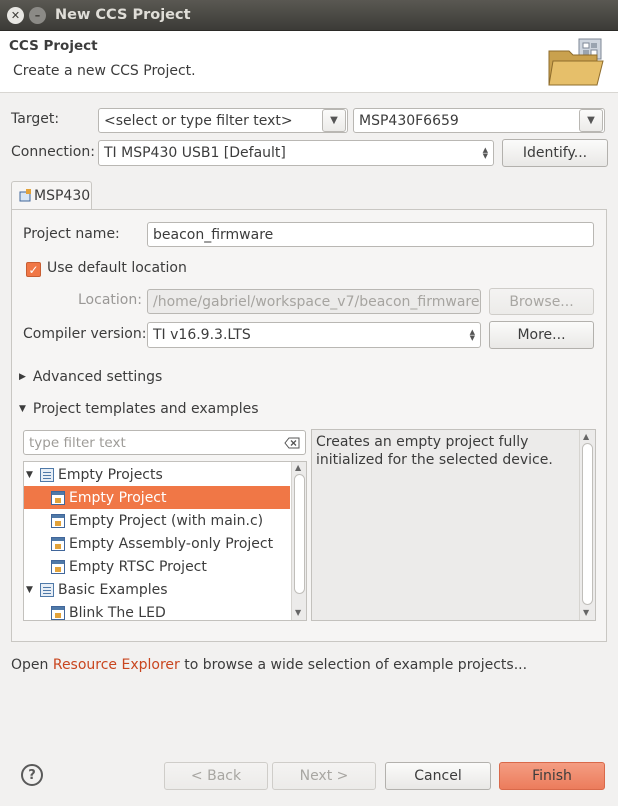  I want to click on tree-item-label: Empty Assembly-only Project, so click(171, 543).